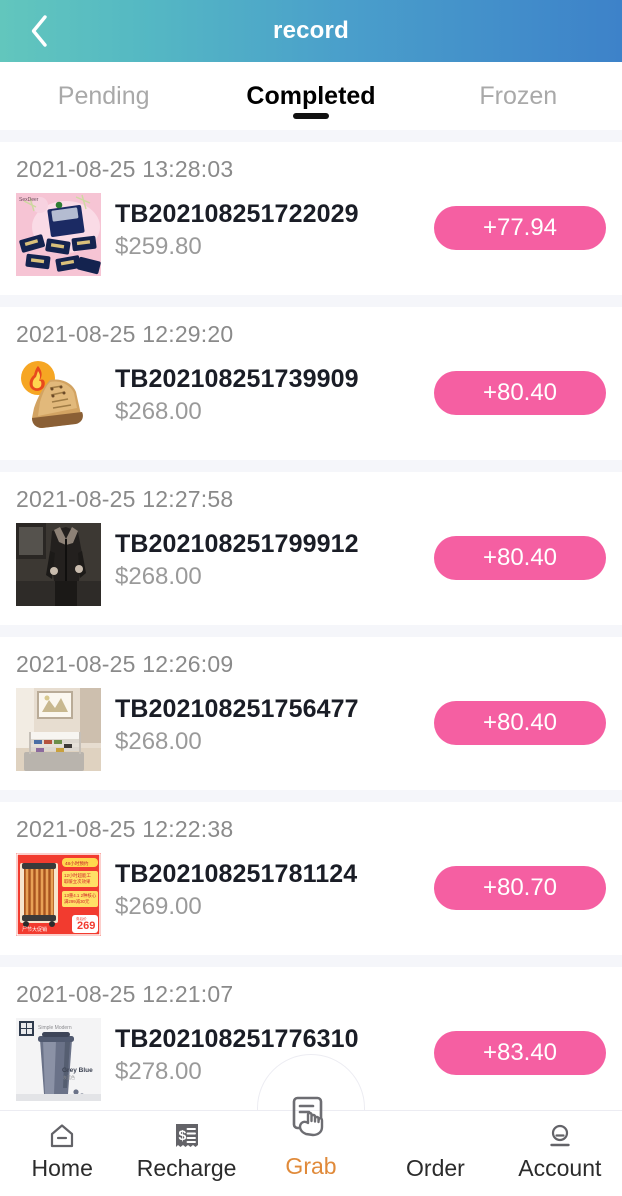  Describe the element at coordinates (62, 1136) in the screenshot. I see `house-icon` at that location.